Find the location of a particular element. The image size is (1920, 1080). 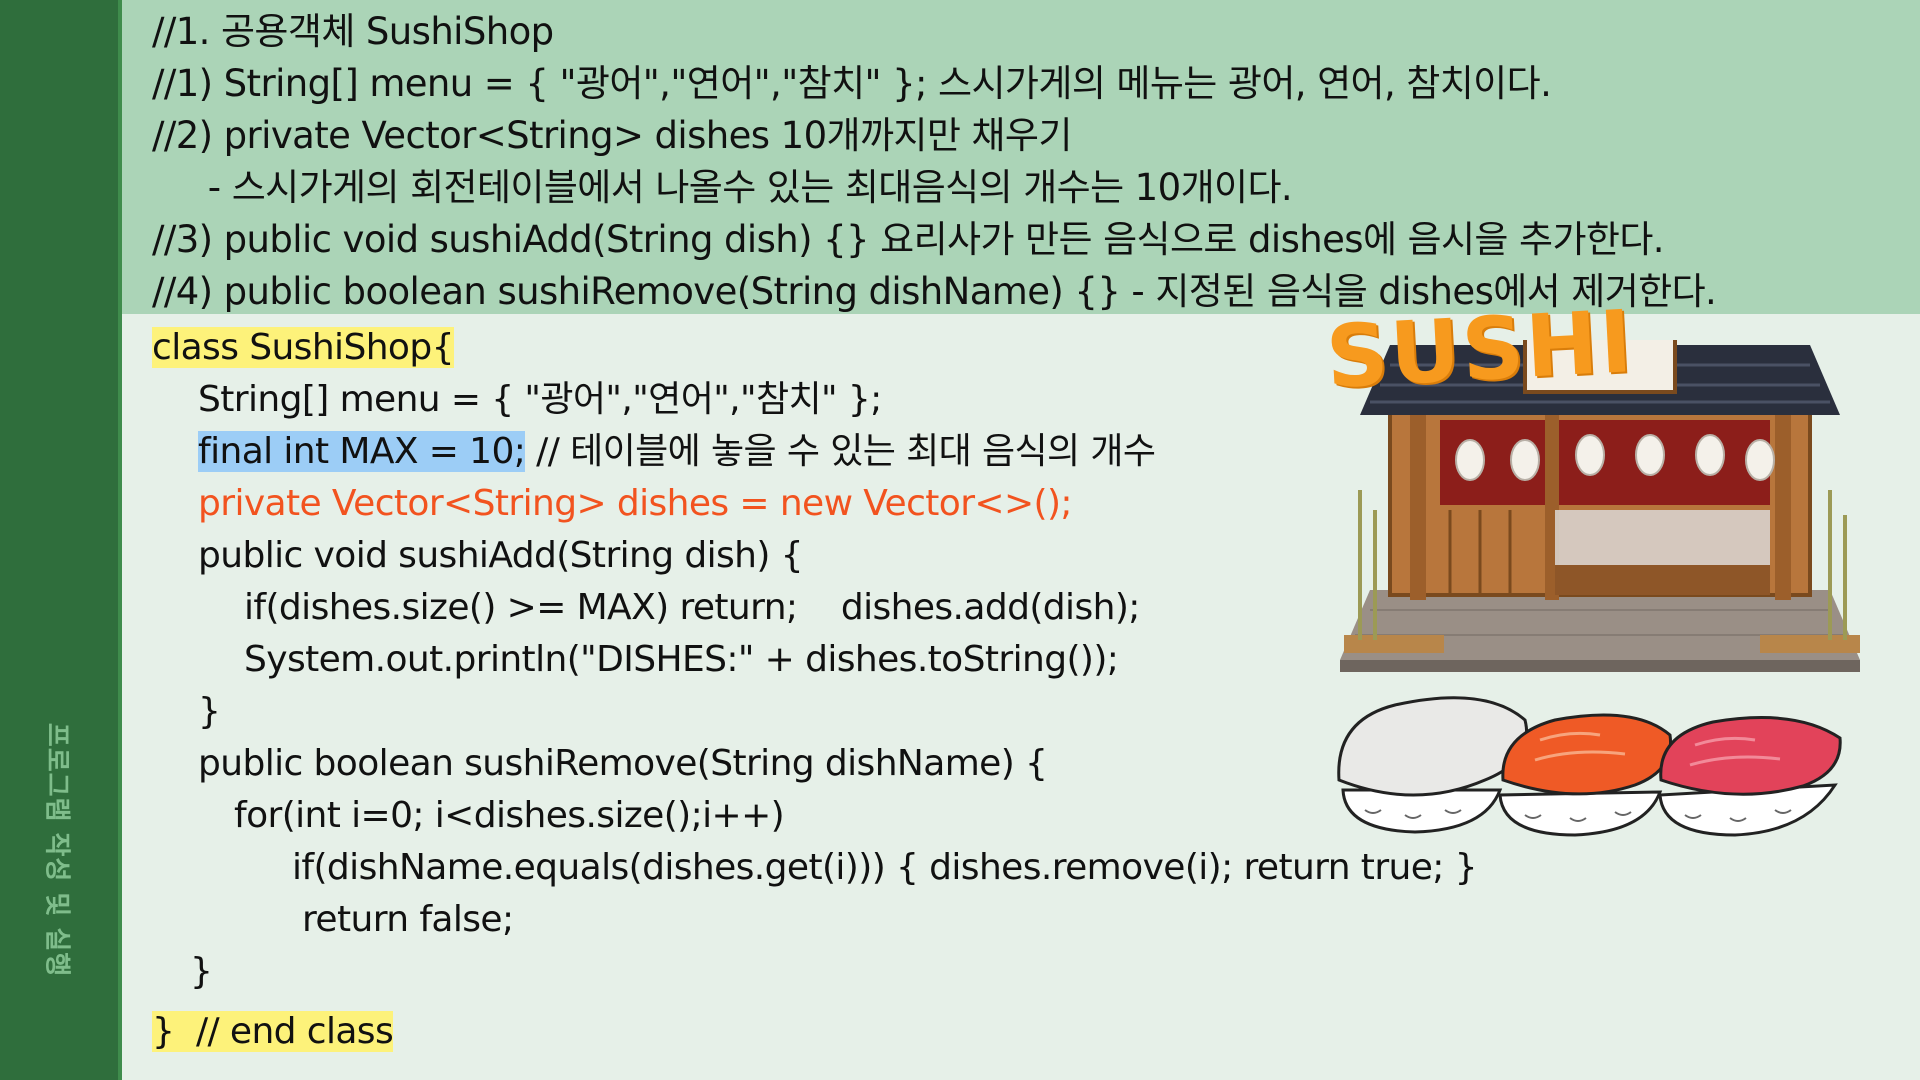

class-close-highlight: } // end class is located at coordinates (273, 1031).